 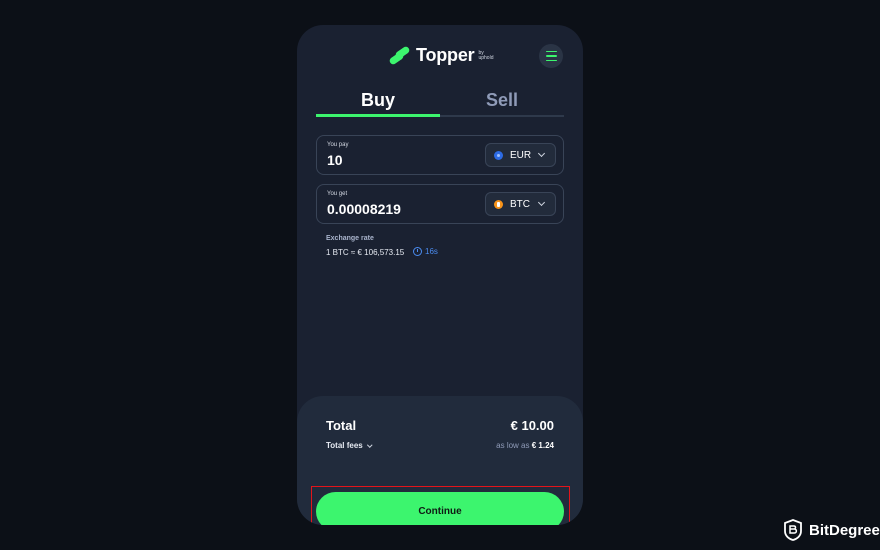 I want to click on total-label: Total, so click(x=341, y=425).